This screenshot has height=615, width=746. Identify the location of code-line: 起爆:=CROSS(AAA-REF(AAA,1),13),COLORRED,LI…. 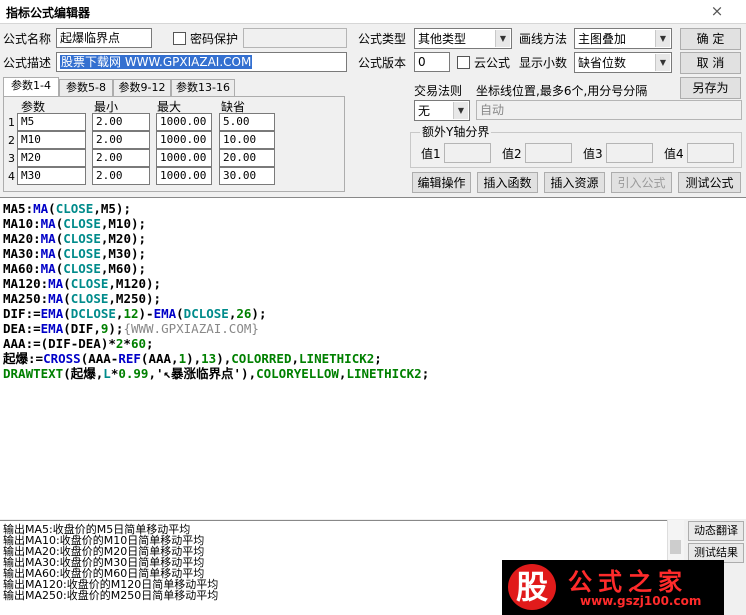
(192, 358).